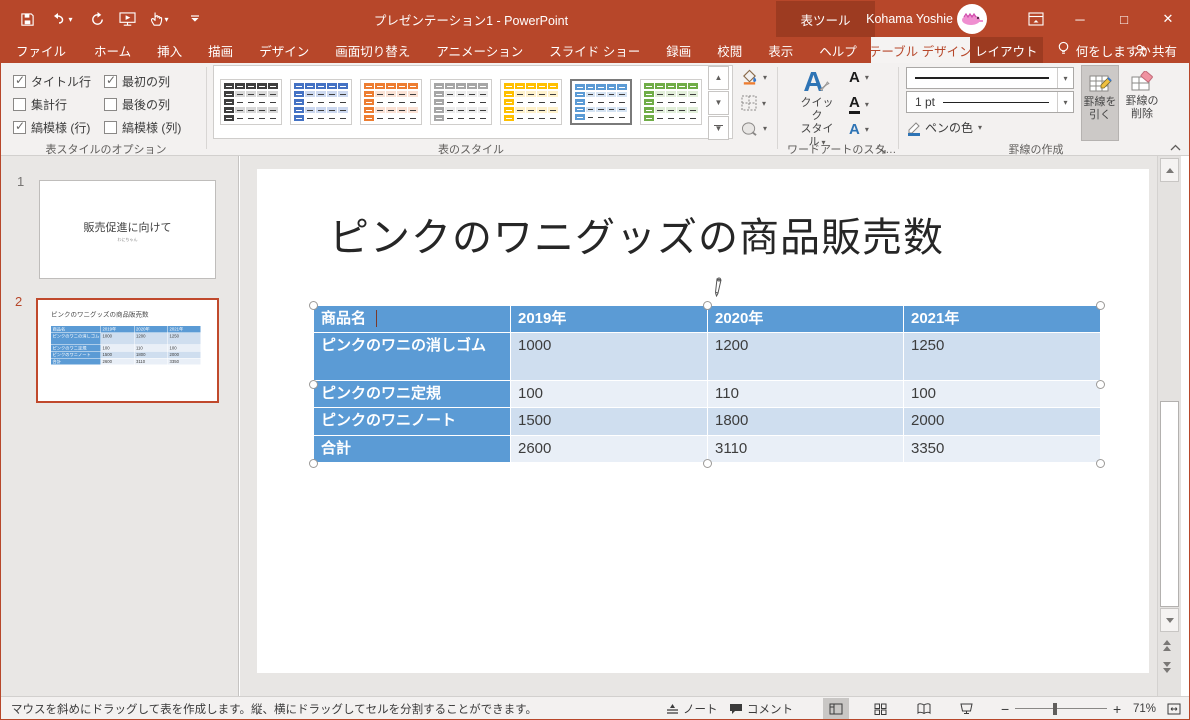  Describe the element at coordinates (1002, 357) in the screenshot. I see `table-cell: 1250` at that location.